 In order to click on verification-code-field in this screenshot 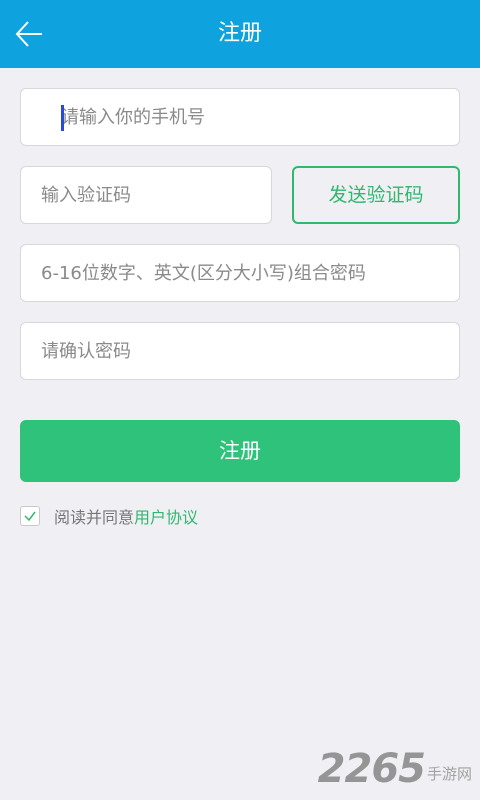, I will do `click(146, 195)`.